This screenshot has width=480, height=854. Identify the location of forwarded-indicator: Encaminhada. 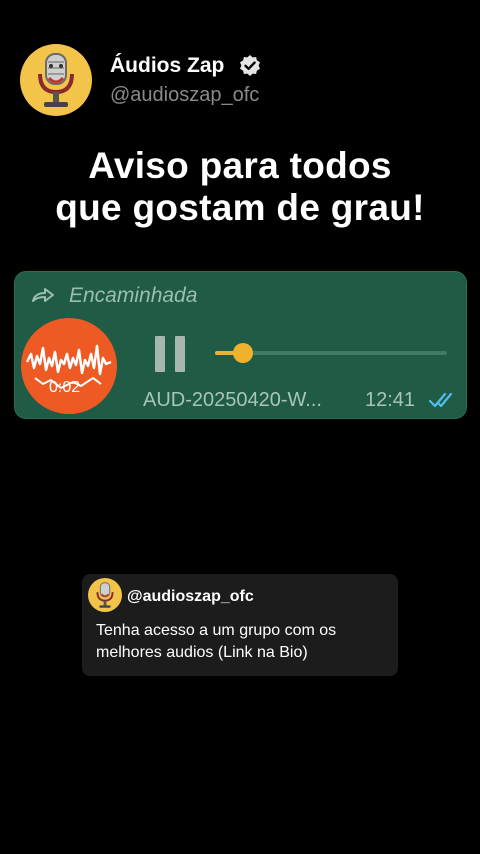
(114, 296).